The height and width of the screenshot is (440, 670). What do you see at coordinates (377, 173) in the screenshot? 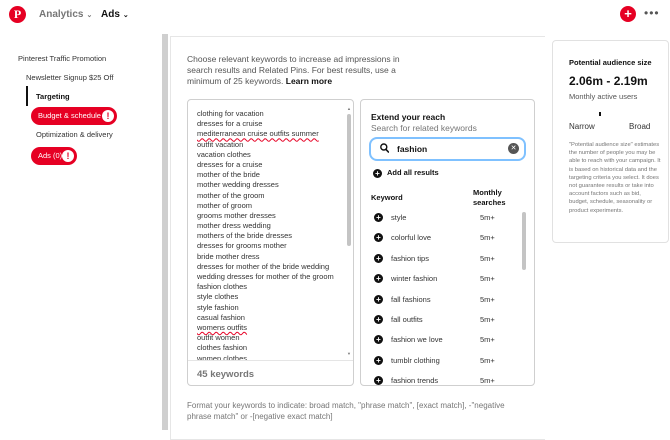
I see `add-circle-icon: +` at bounding box center [377, 173].